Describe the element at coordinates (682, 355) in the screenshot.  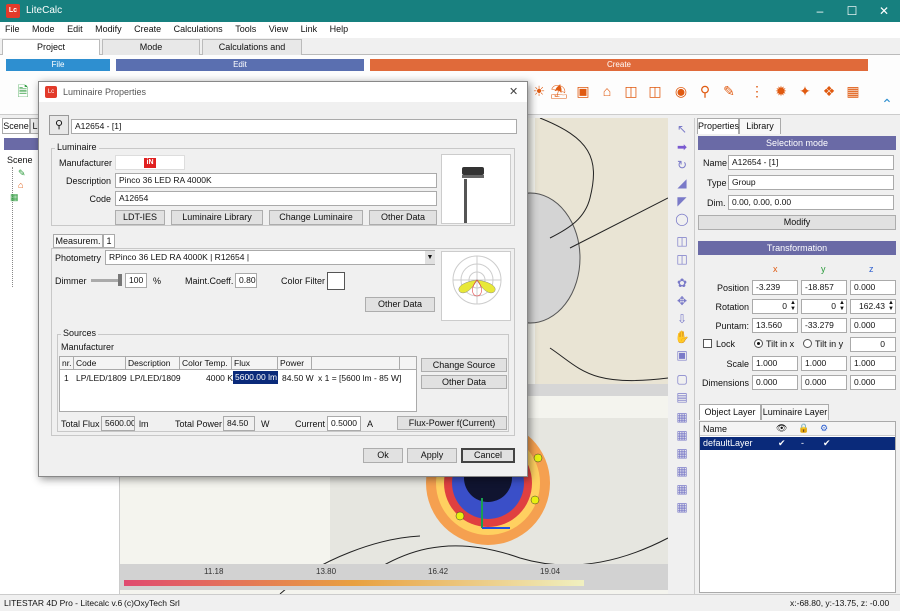
I see `zoom-extent-icon: ▣` at that location.